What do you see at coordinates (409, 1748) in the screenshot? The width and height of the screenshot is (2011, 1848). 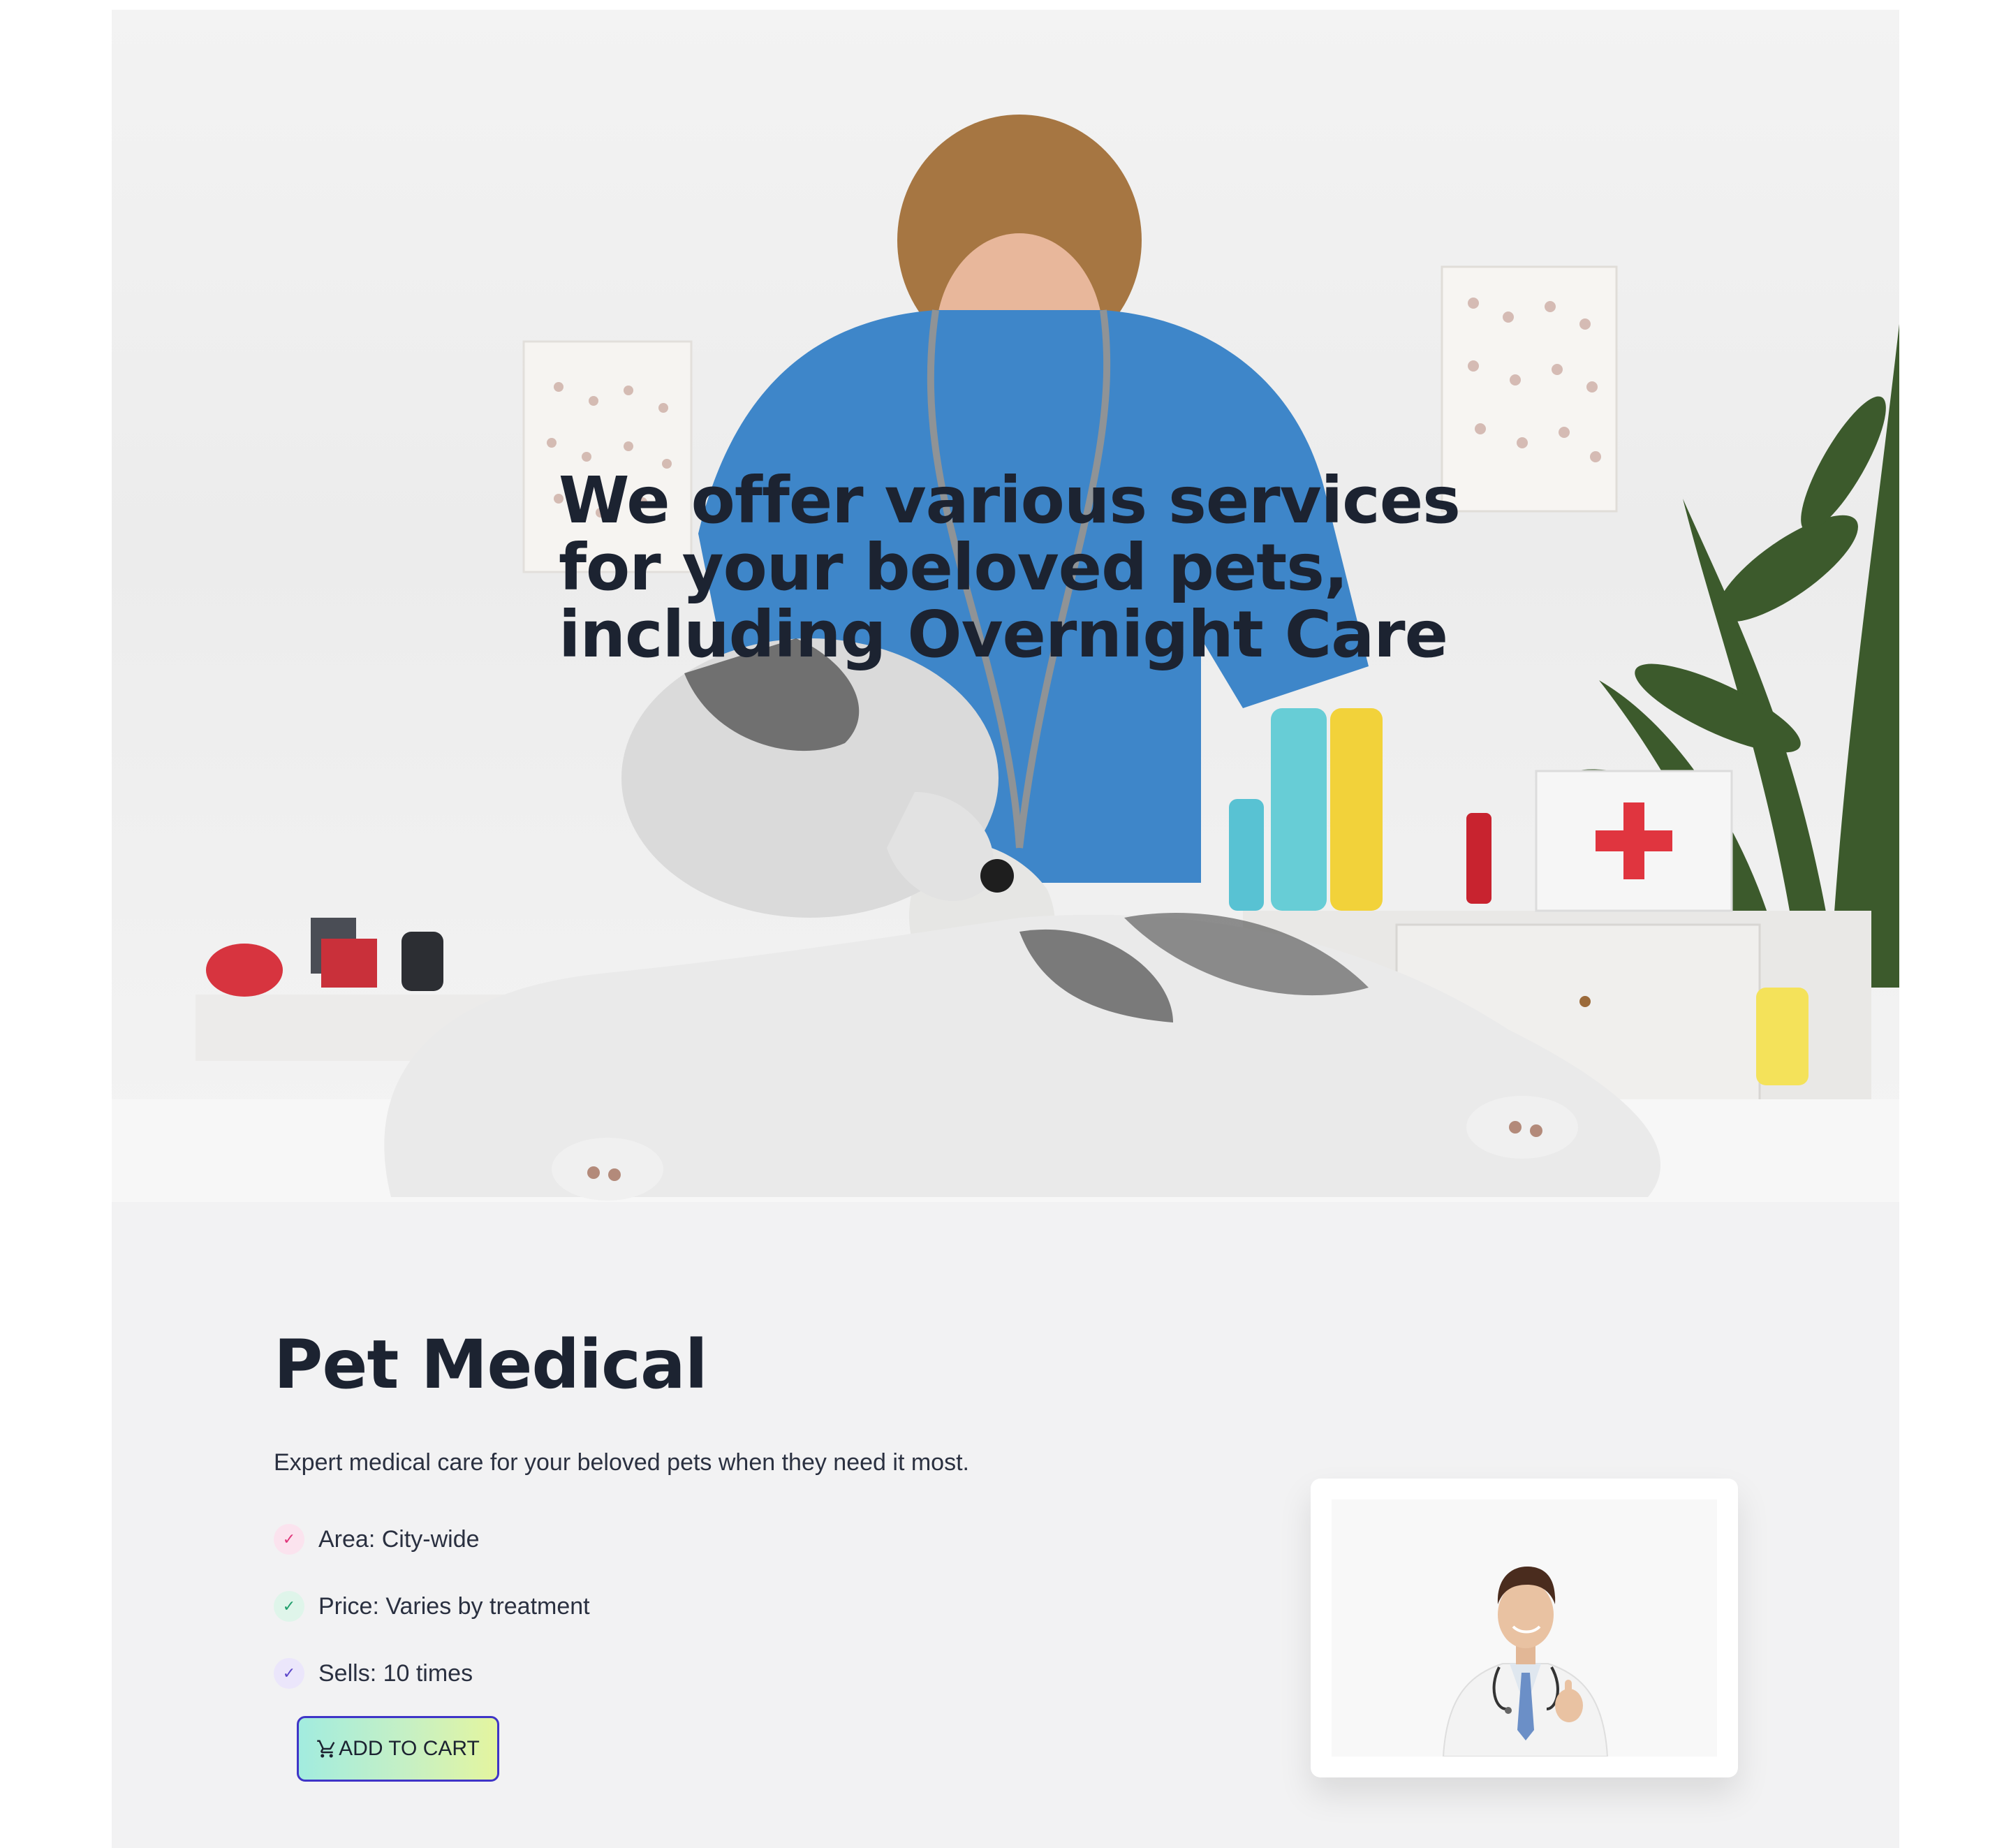 I see `add-to-cart-label: ADD TO CART` at bounding box center [409, 1748].